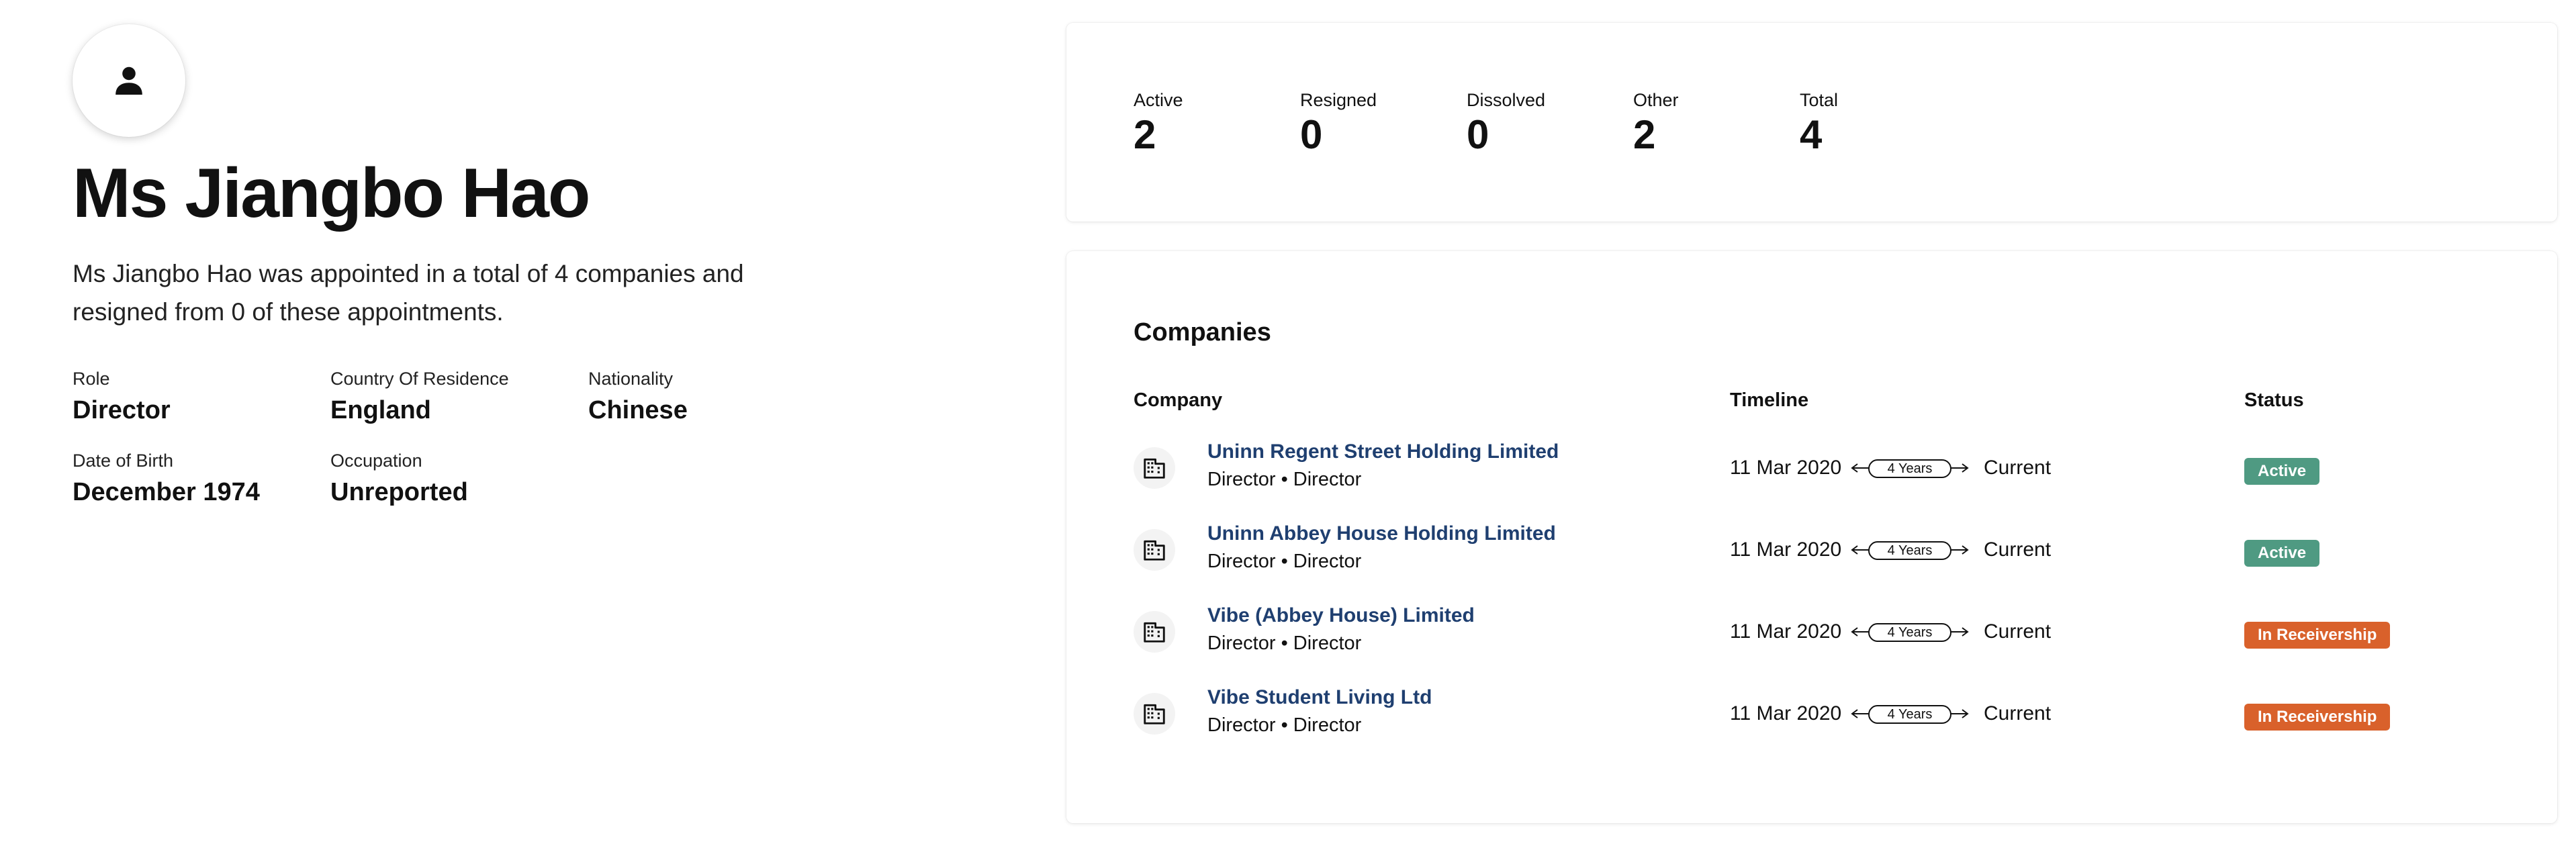 The image size is (2576, 842). Describe the element at coordinates (91, 379) in the screenshot. I see `fact-label: Role` at that location.